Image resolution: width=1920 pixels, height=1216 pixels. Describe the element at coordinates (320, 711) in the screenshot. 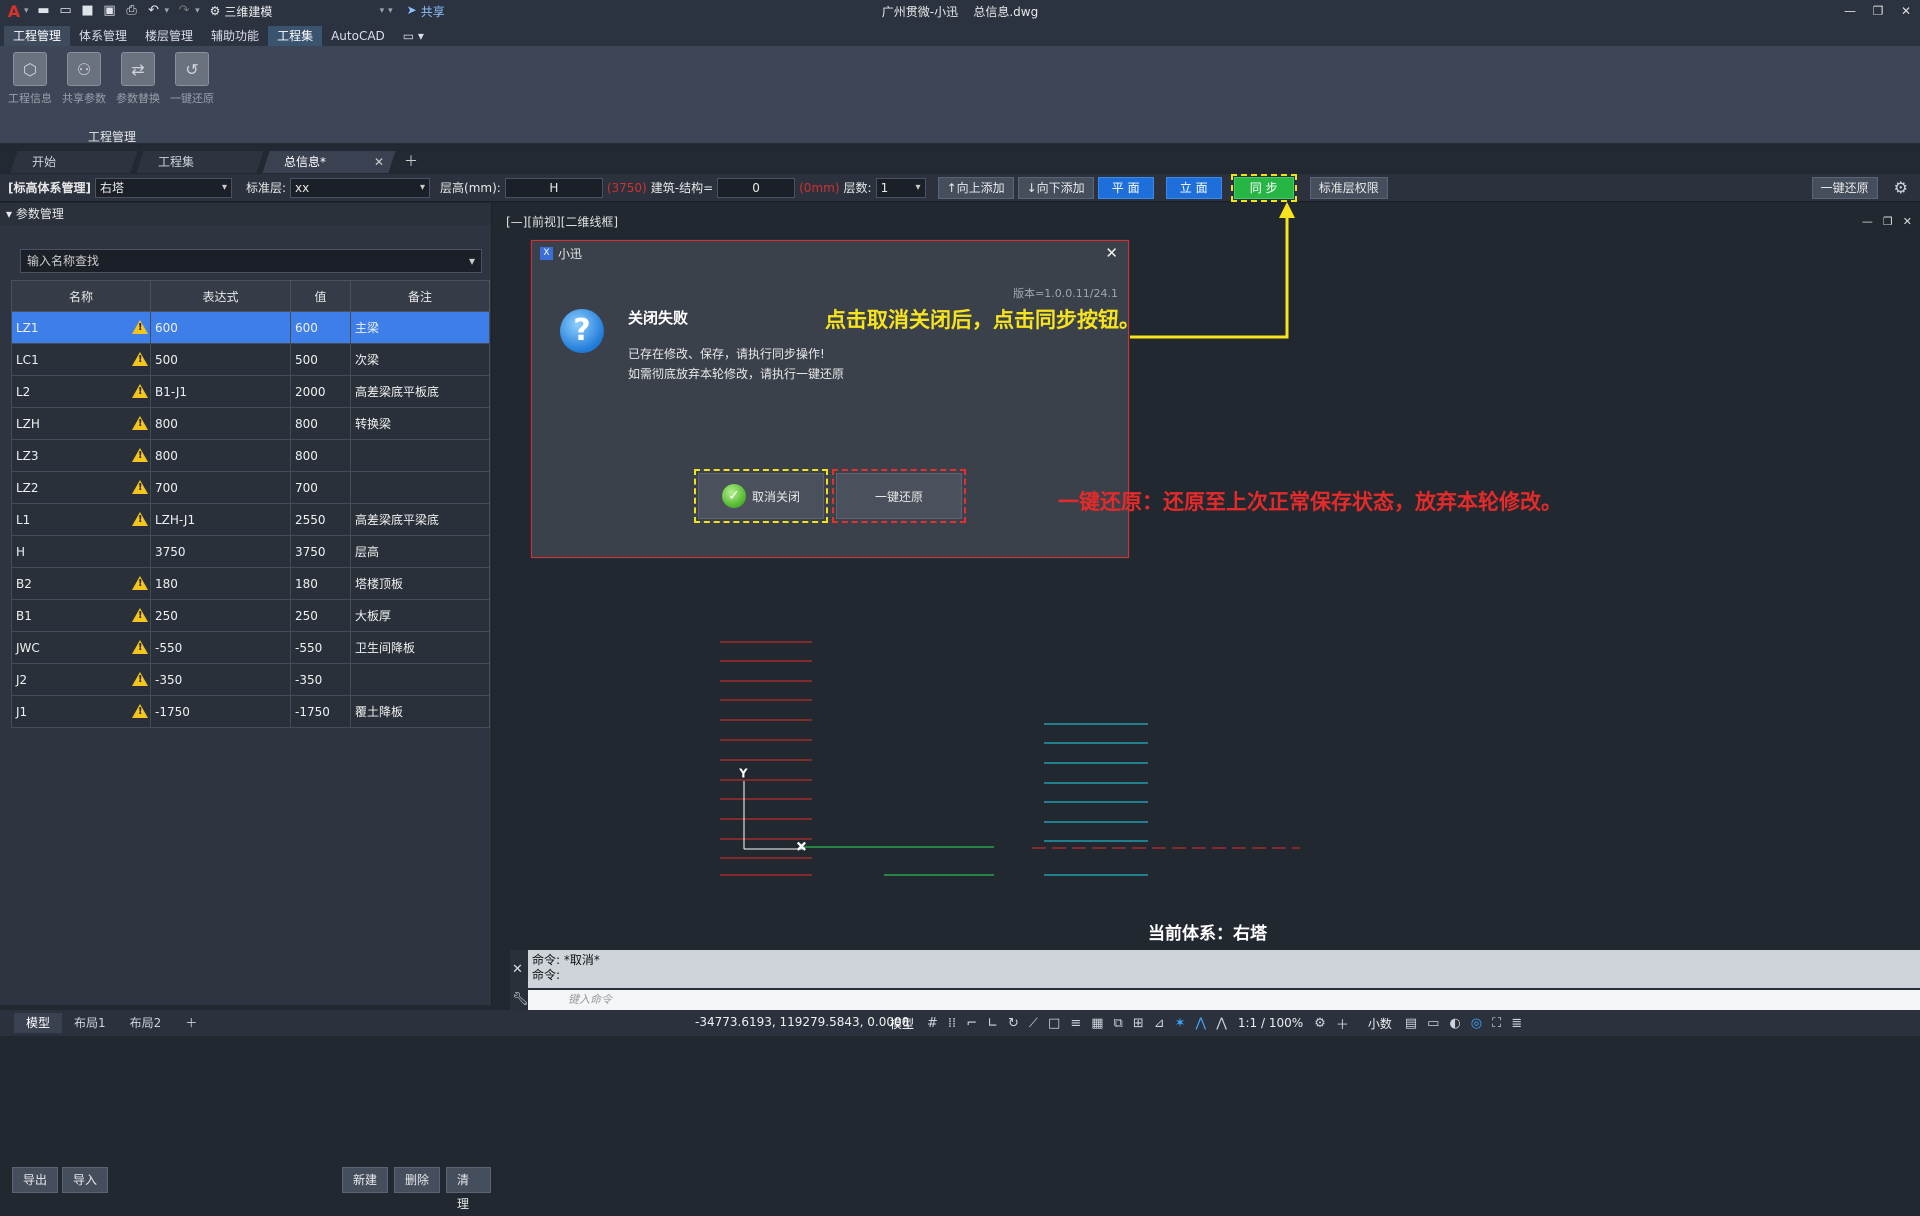

I see `cell-value: -1750` at that location.